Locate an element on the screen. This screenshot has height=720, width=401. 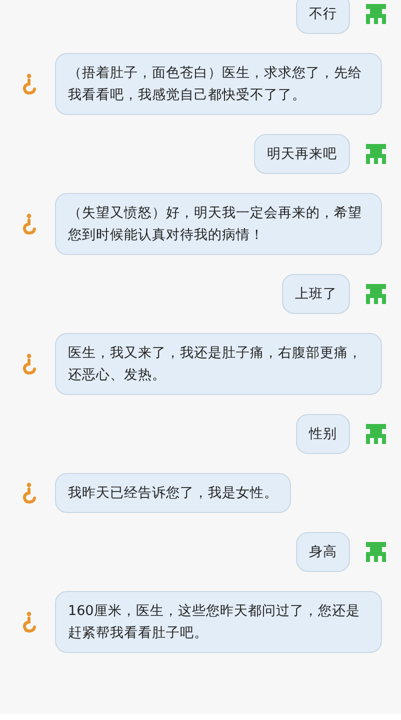
sent-message: 性别 is located at coordinates (323, 434).